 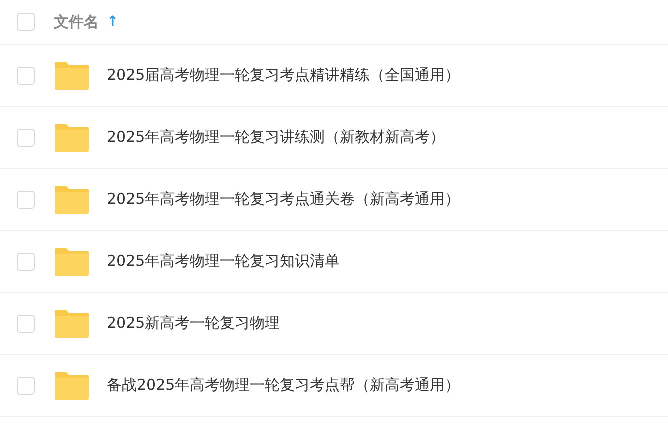 What do you see at coordinates (283, 385) in the screenshot?
I see `file-name: 备战2025年高考物理一轮复习考点帮（新高考通用）` at bounding box center [283, 385].